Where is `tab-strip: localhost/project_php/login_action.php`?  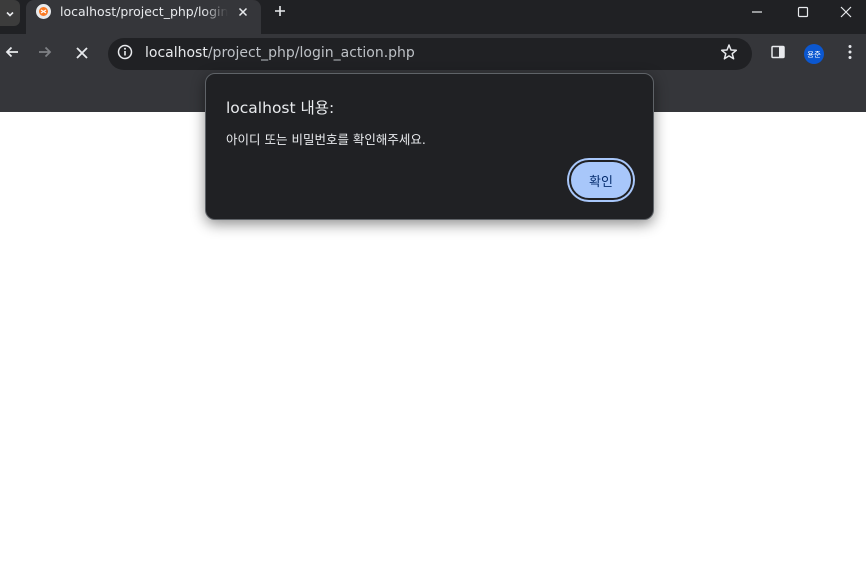 tab-strip: localhost/project_php/login_action.php is located at coordinates (433, 17).